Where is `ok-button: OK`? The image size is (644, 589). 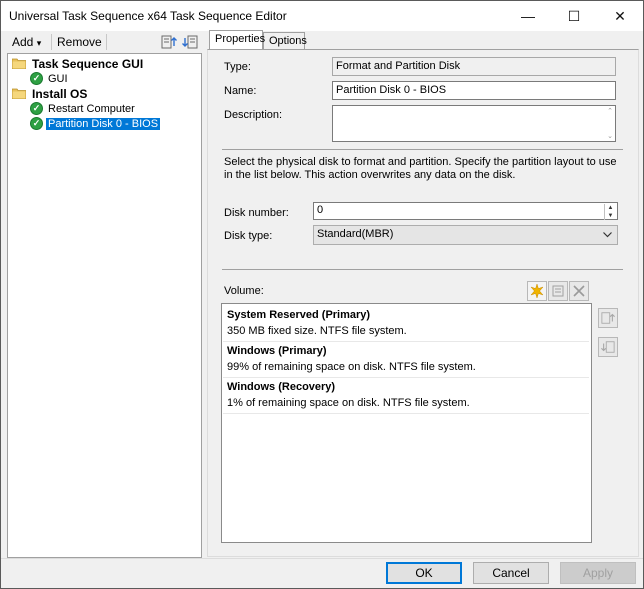
ok-button: OK is located at coordinates (424, 573).